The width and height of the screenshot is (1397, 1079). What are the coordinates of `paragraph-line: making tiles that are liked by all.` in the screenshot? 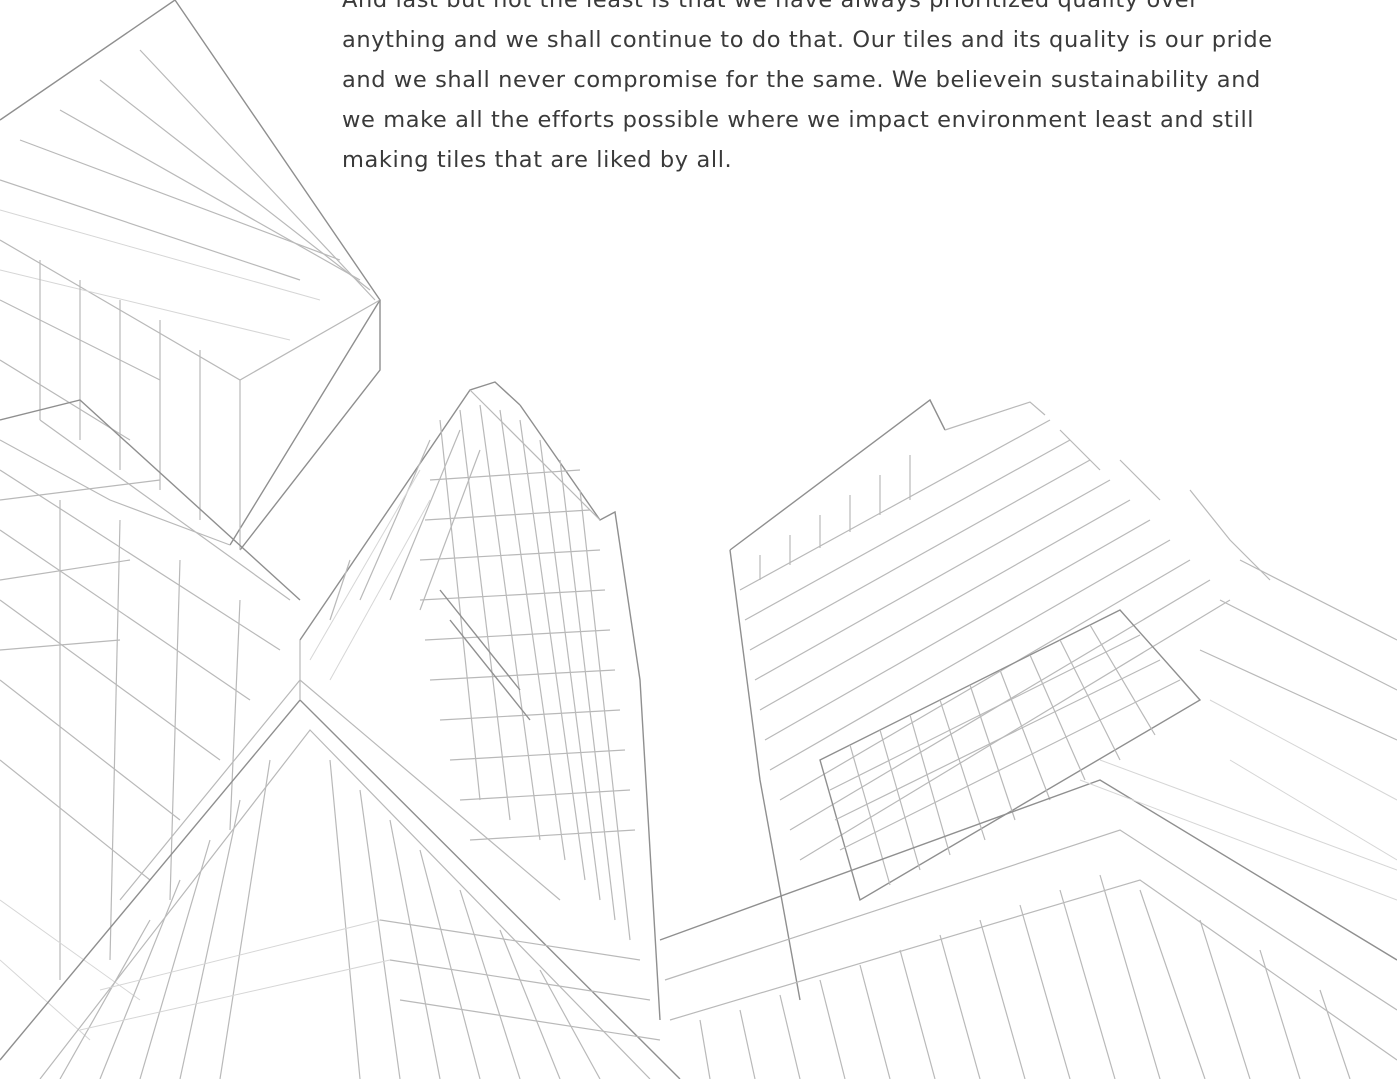 It's located at (537, 160).